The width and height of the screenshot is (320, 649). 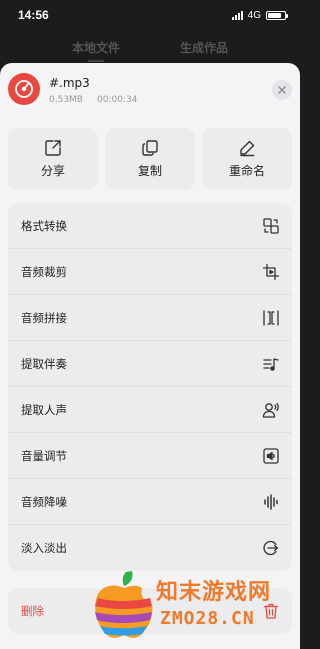 I want to click on menu-item-label: 音频拼接, so click(x=44, y=317).